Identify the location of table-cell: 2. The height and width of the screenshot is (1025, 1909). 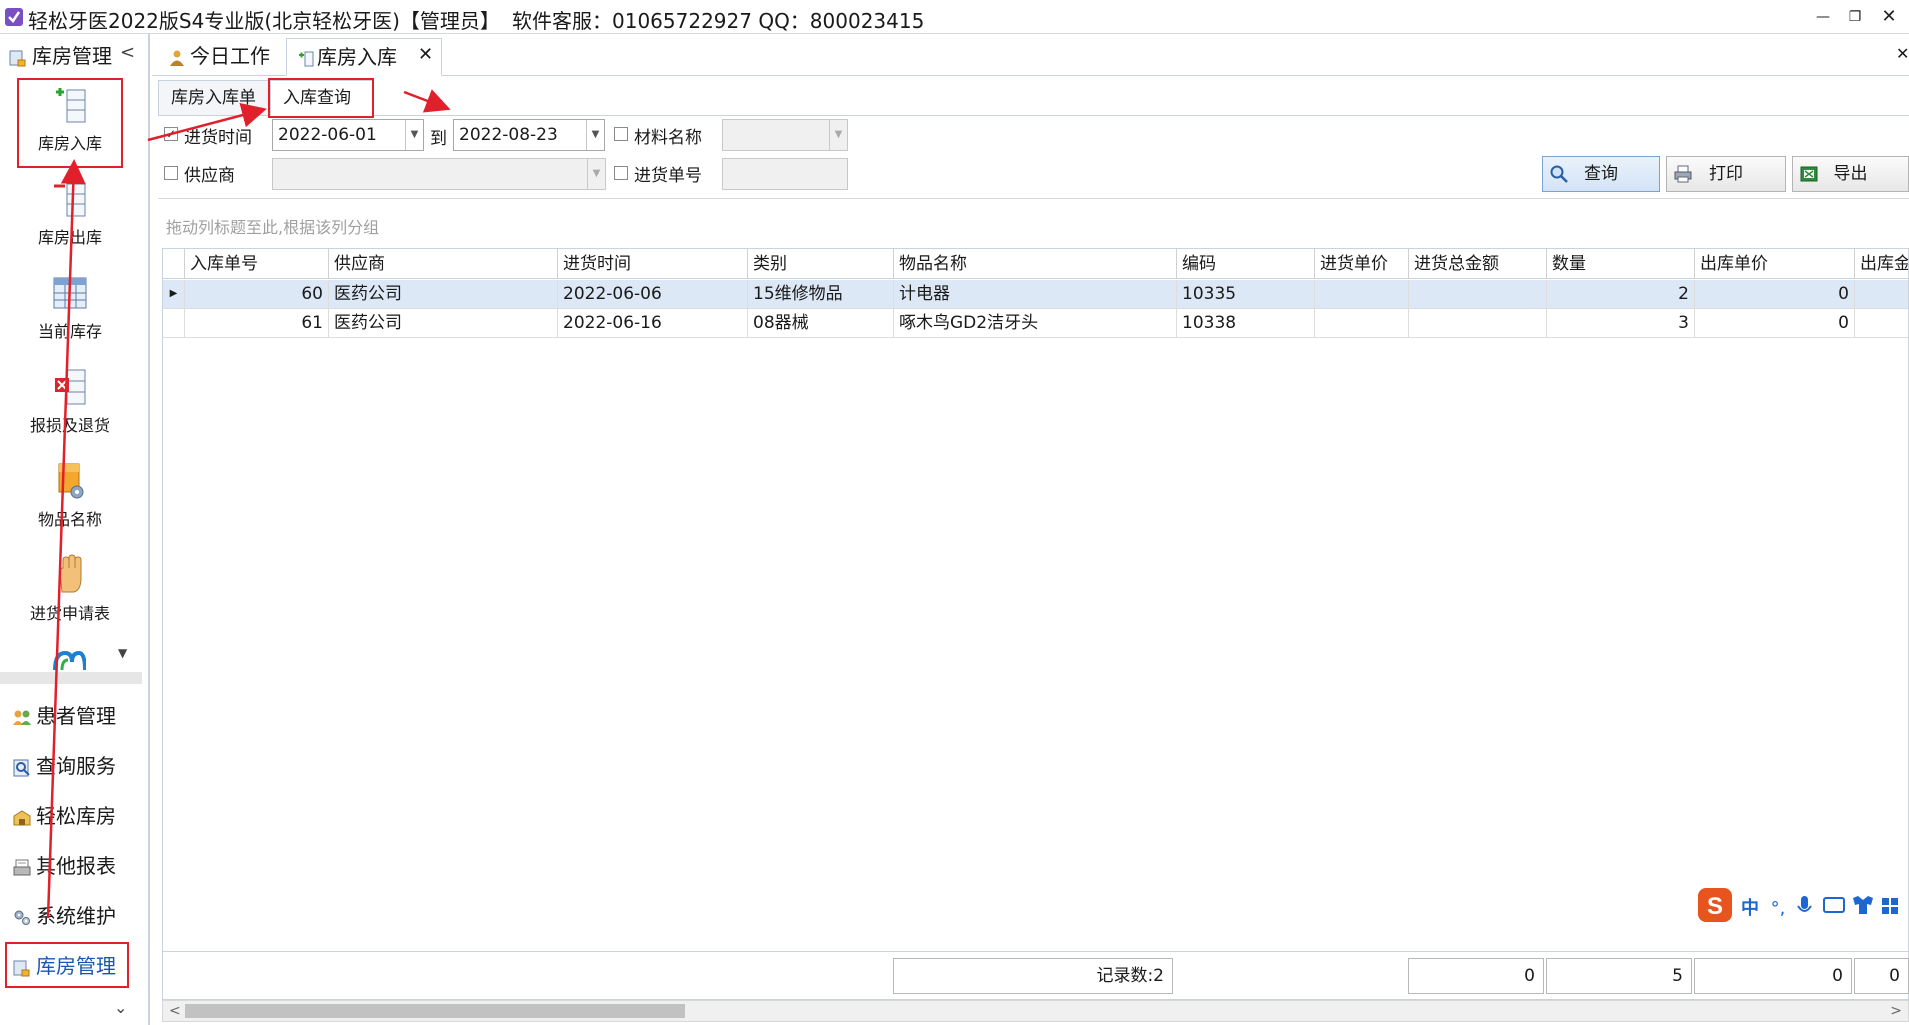
(1621, 294).